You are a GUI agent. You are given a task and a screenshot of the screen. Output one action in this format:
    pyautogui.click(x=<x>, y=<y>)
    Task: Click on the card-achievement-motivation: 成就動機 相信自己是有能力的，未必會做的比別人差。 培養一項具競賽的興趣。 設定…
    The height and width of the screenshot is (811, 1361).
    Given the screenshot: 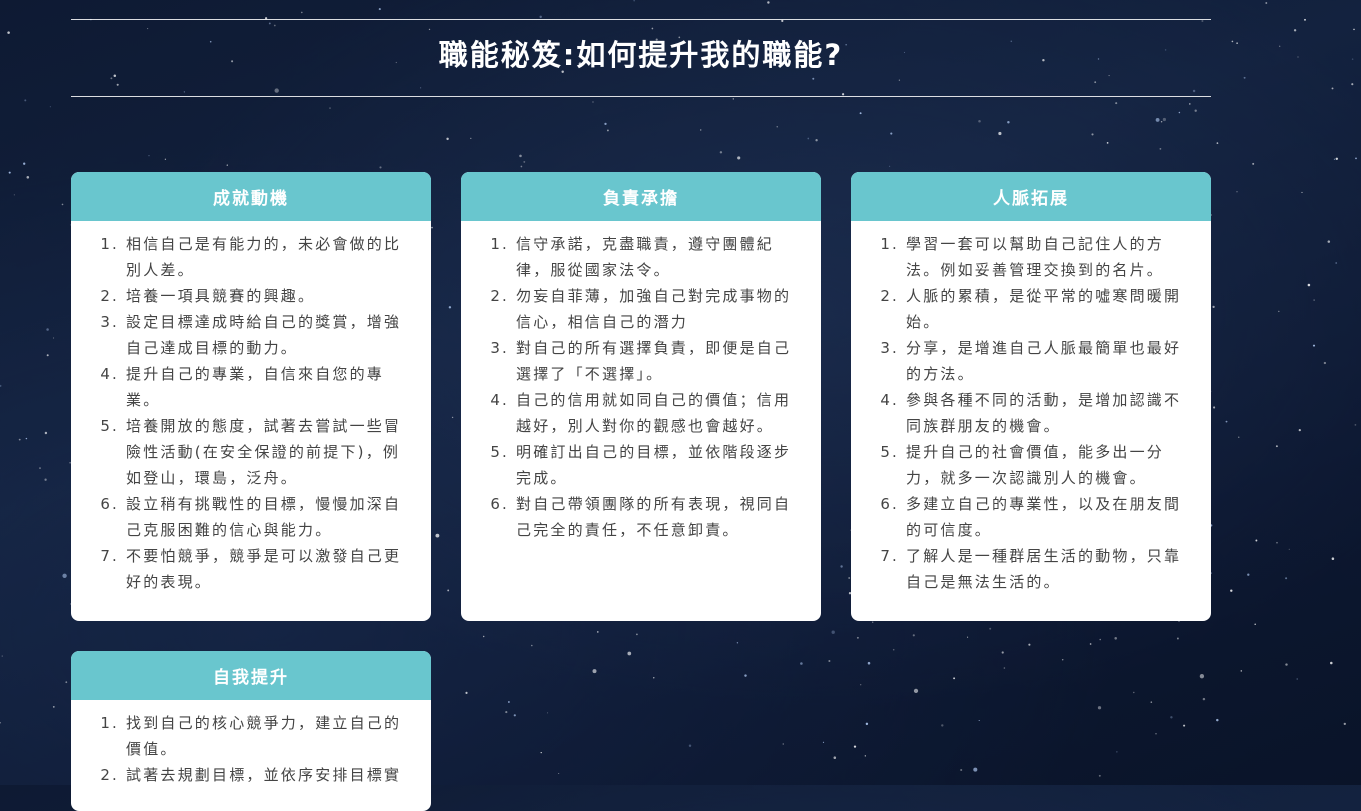 What is the action you would take?
    pyautogui.click(x=251, y=396)
    